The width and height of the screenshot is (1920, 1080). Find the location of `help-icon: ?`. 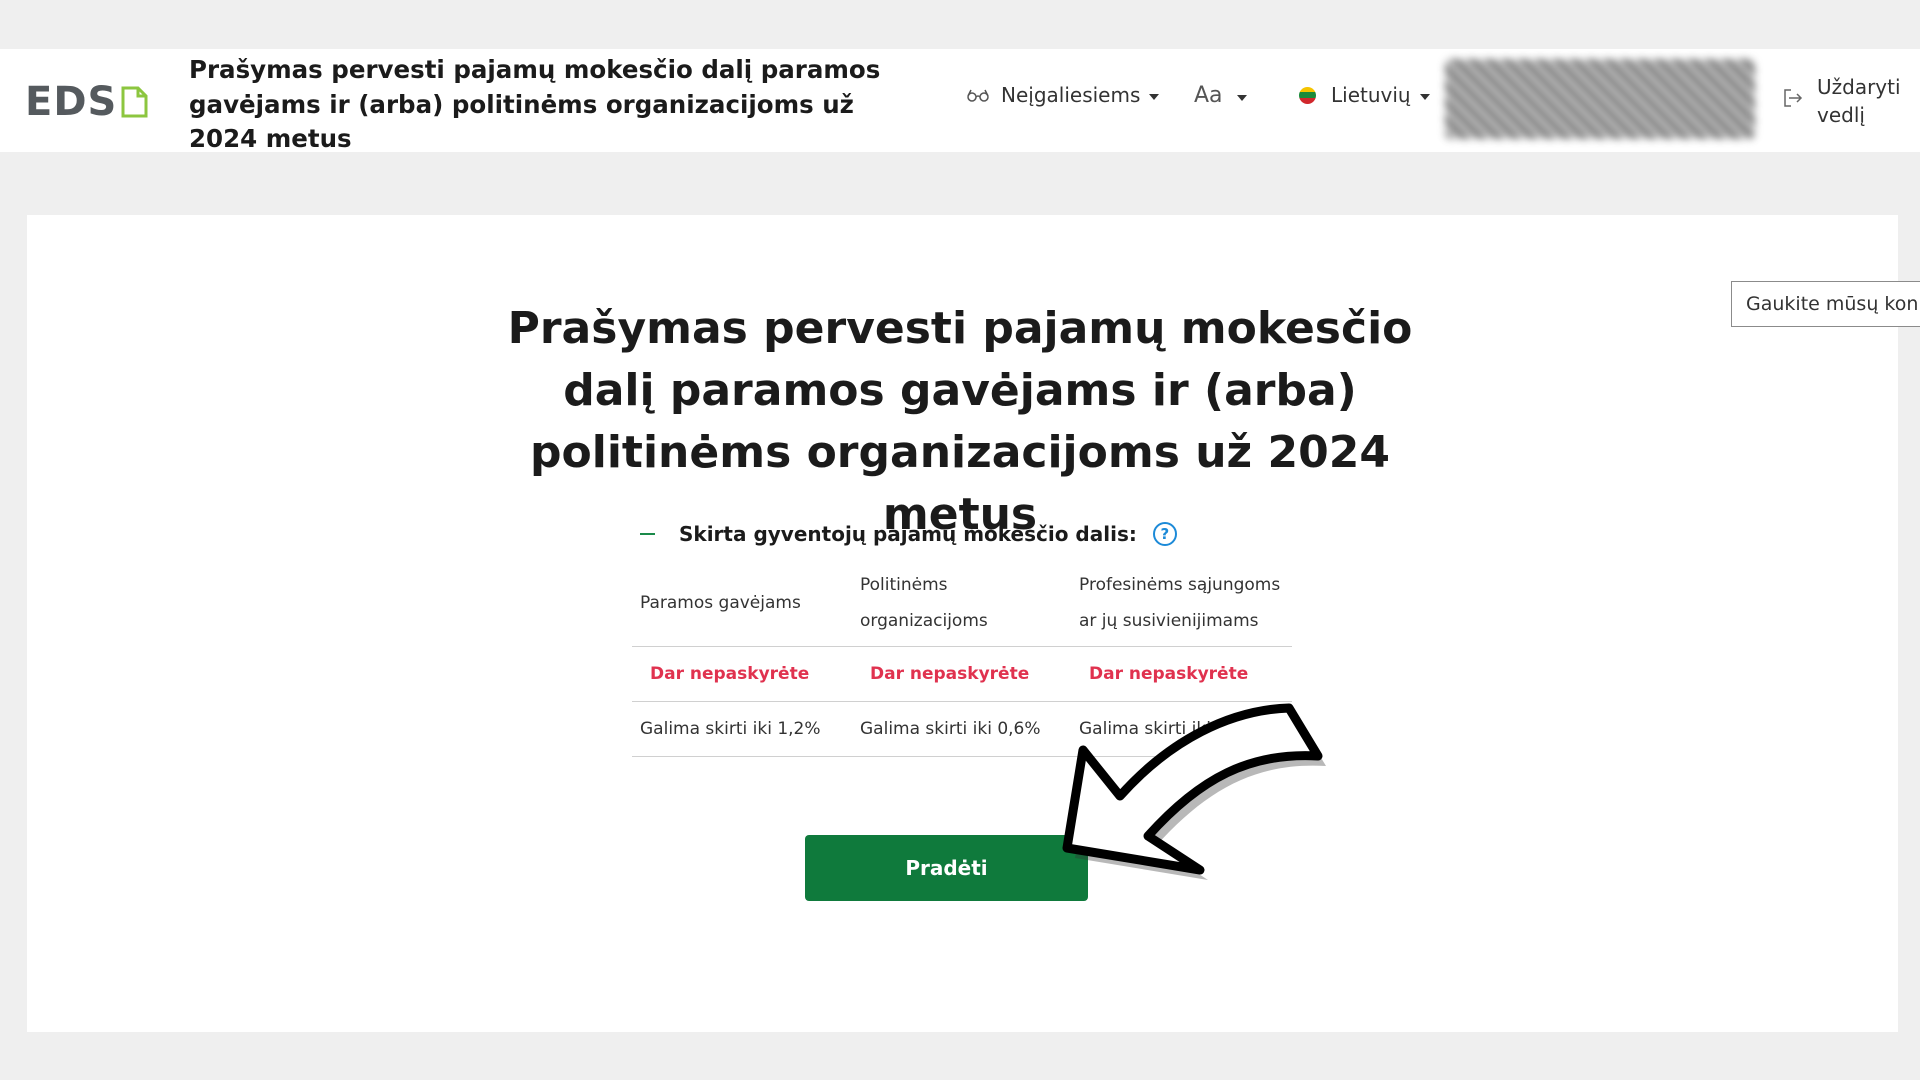

help-icon: ? is located at coordinates (1164, 534).